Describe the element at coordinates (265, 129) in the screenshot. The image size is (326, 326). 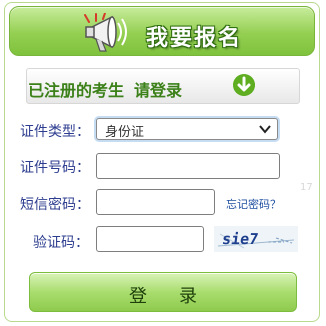
I see `chevron-down-icon` at that location.